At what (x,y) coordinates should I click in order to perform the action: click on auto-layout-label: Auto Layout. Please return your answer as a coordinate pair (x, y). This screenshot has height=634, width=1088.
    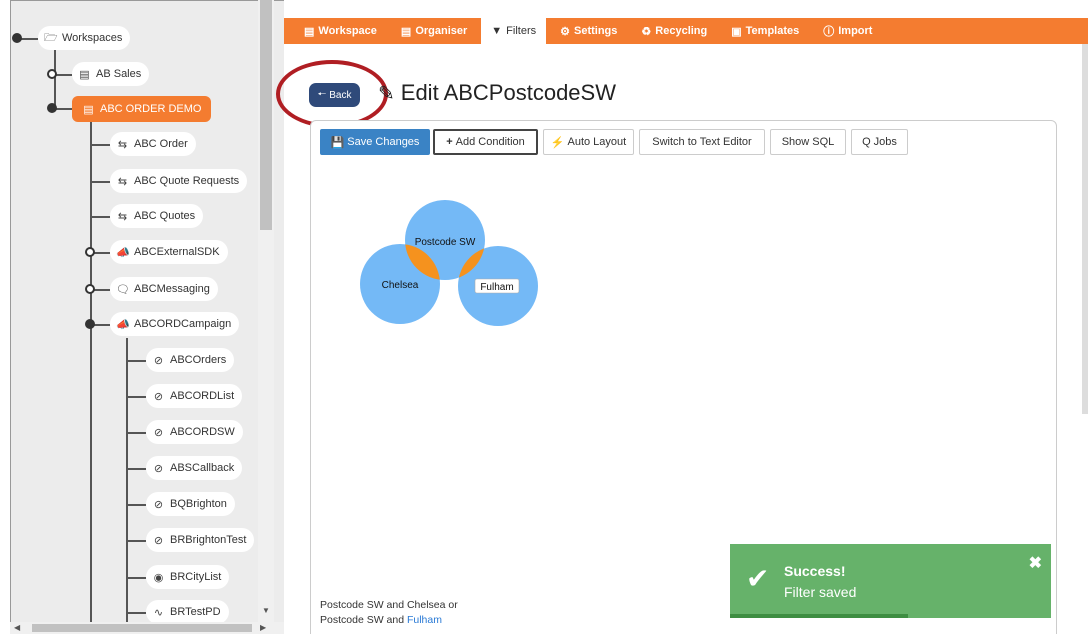
    Looking at the image, I should click on (597, 142).